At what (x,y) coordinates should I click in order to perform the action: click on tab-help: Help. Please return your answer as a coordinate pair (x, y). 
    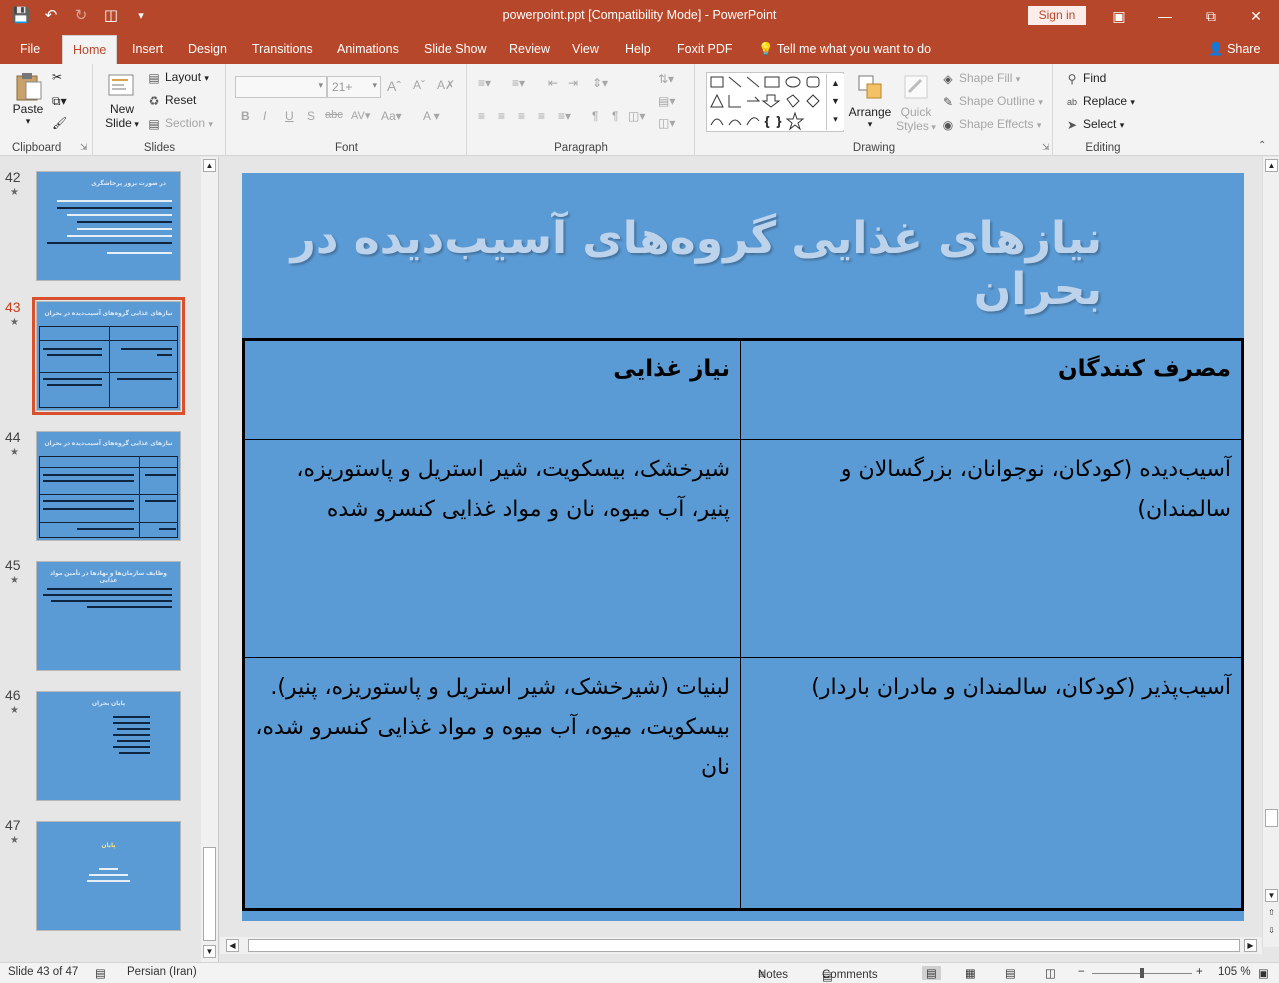
    Looking at the image, I should click on (638, 49).